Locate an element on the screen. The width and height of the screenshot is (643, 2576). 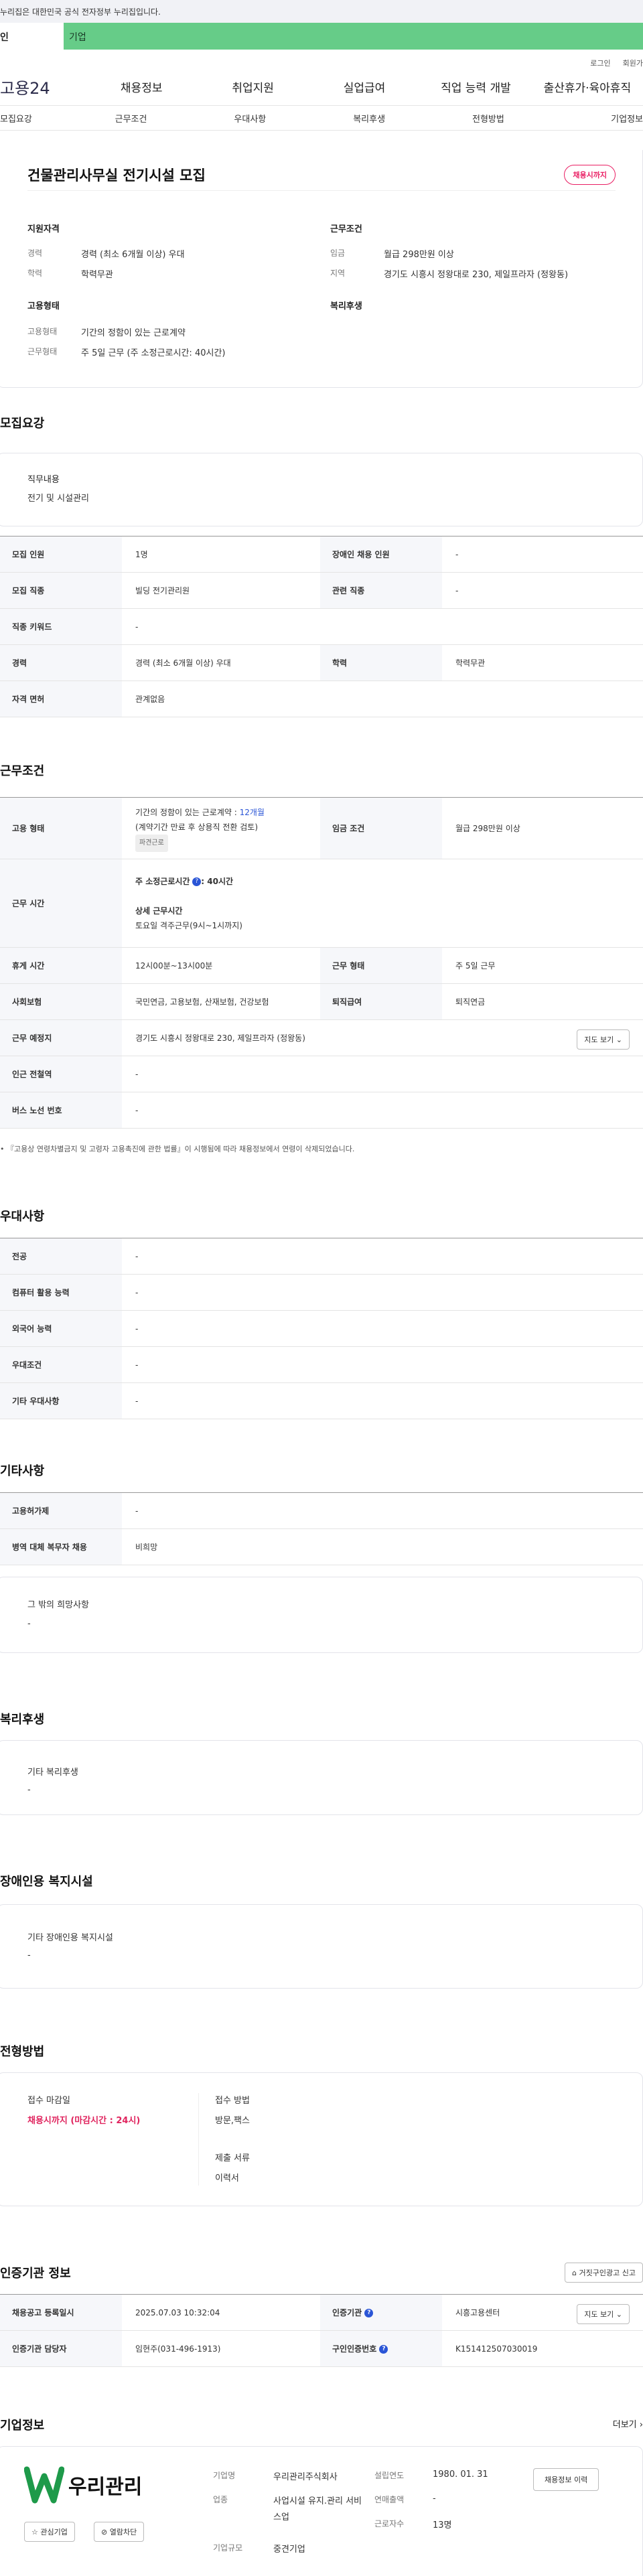
company-more-link: 더보기 › is located at coordinates (628, 2423).